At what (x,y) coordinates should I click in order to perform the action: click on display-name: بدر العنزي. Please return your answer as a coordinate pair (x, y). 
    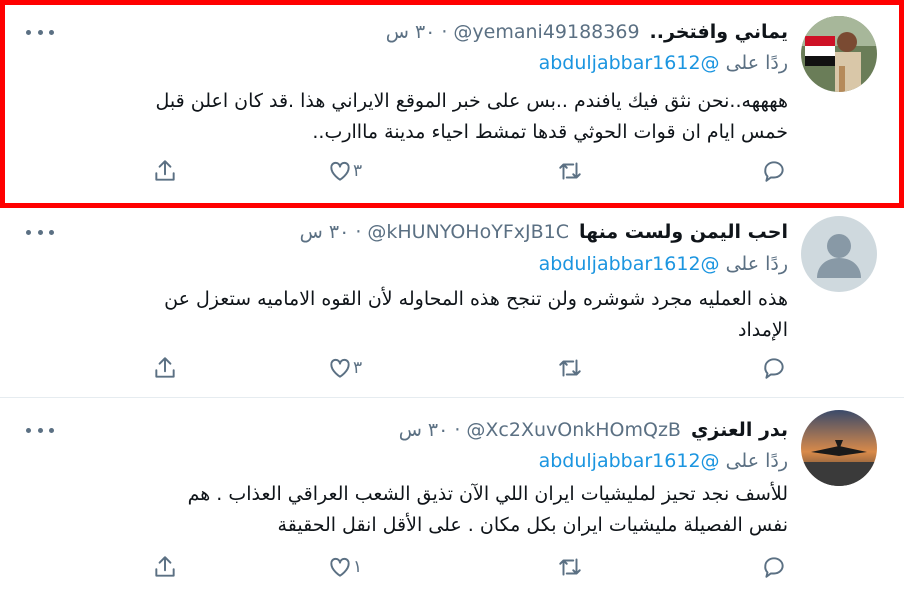
    Looking at the image, I should click on (739, 430).